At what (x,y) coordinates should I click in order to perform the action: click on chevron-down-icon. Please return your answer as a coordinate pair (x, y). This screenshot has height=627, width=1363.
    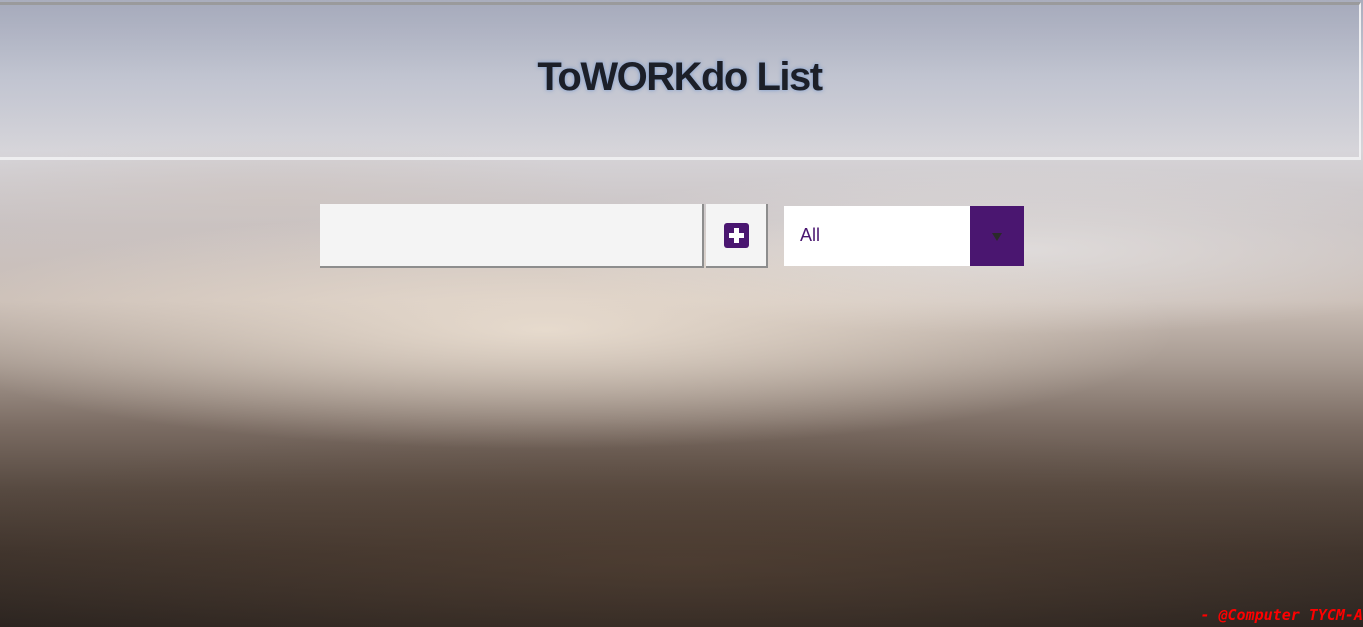
    Looking at the image, I should click on (997, 237).